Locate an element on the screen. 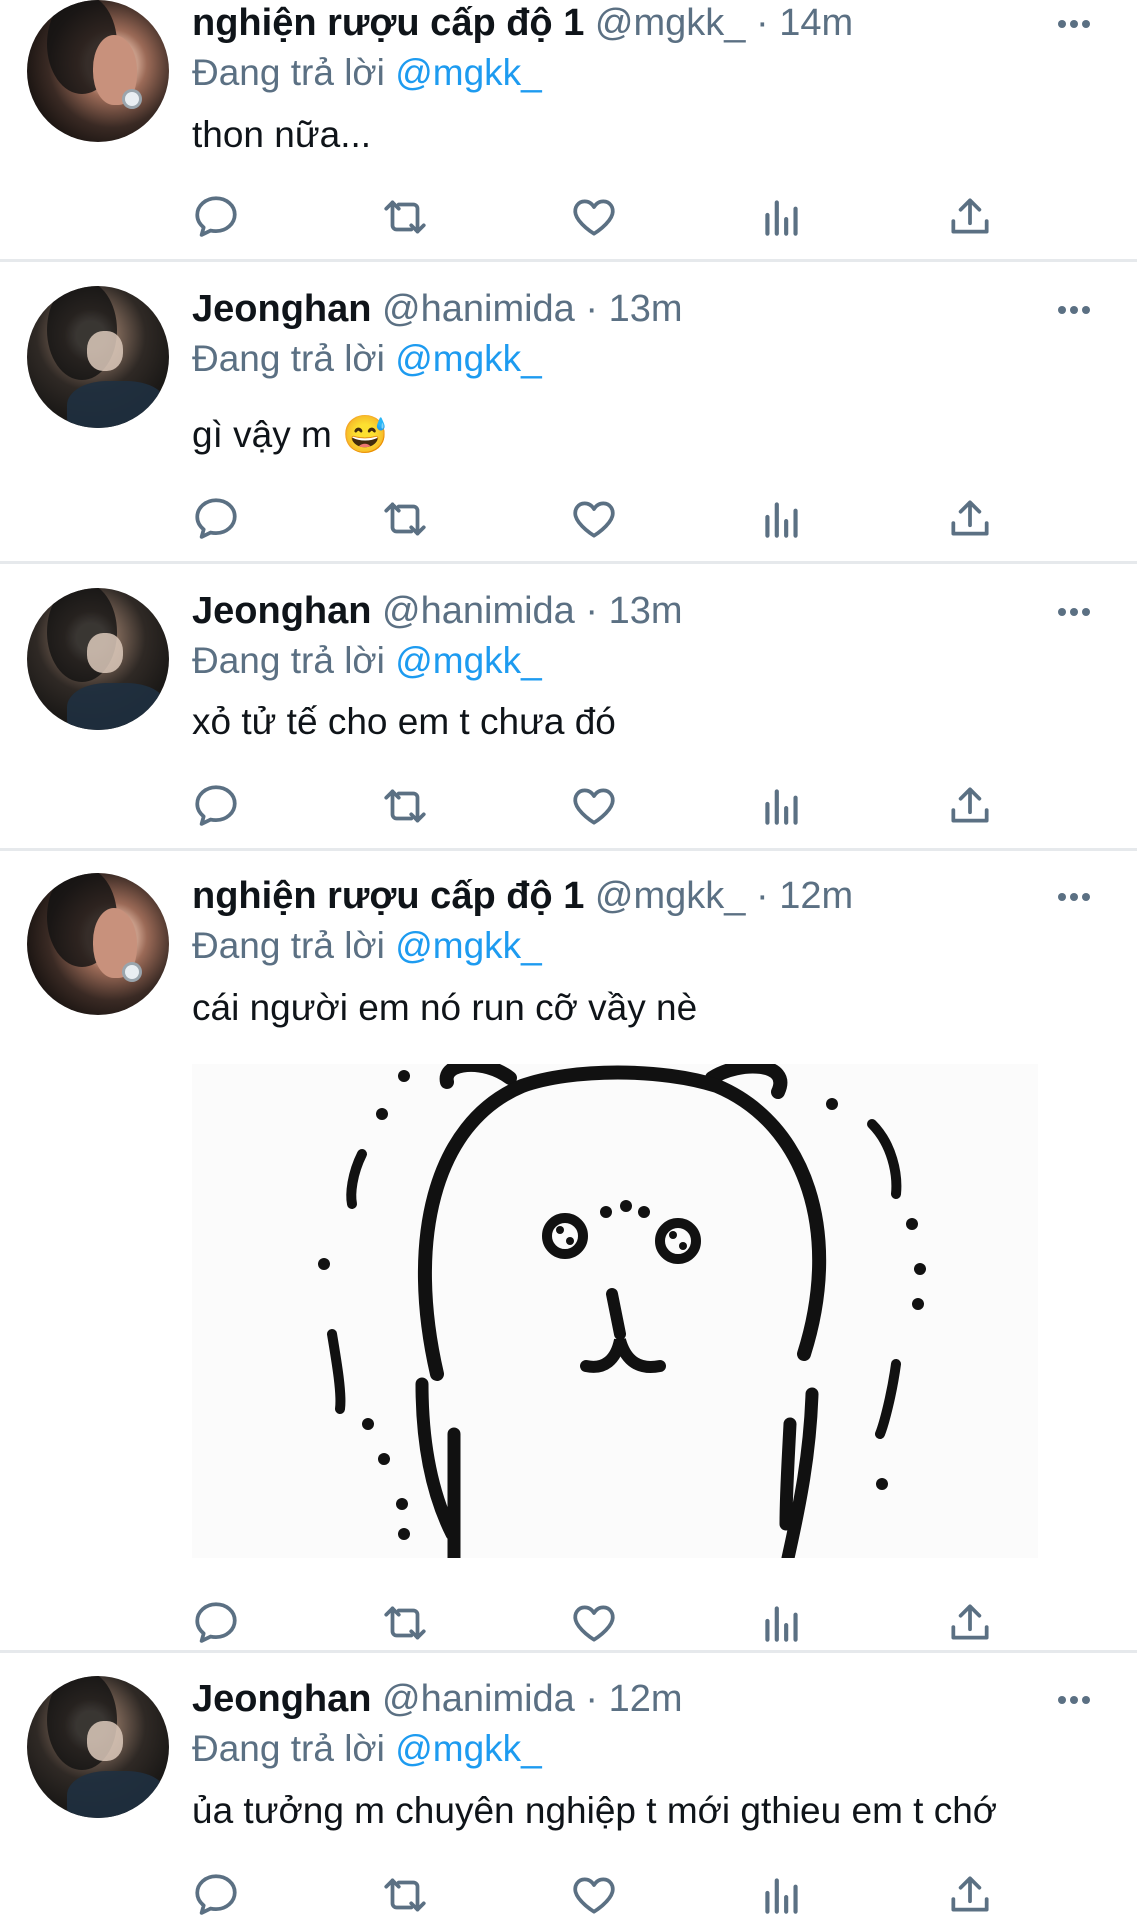 The height and width of the screenshot is (1925, 1137). tweet-header: nghiện rượu cấp độ 1 @mgkk_ · 12m is located at coordinates (522, 896).